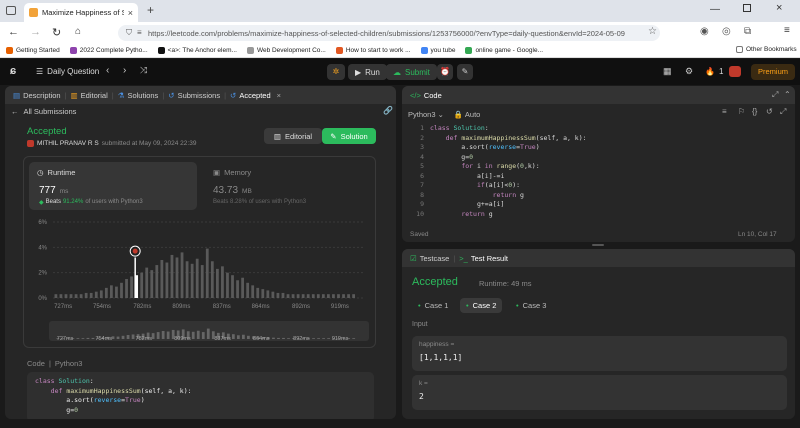 The width and height of the screenshot is (800, 428). What do you see at coordinates (741, 111) in the screenshot?
I see `bookmark-icon: ⚐` at bounding box center [741, 111].